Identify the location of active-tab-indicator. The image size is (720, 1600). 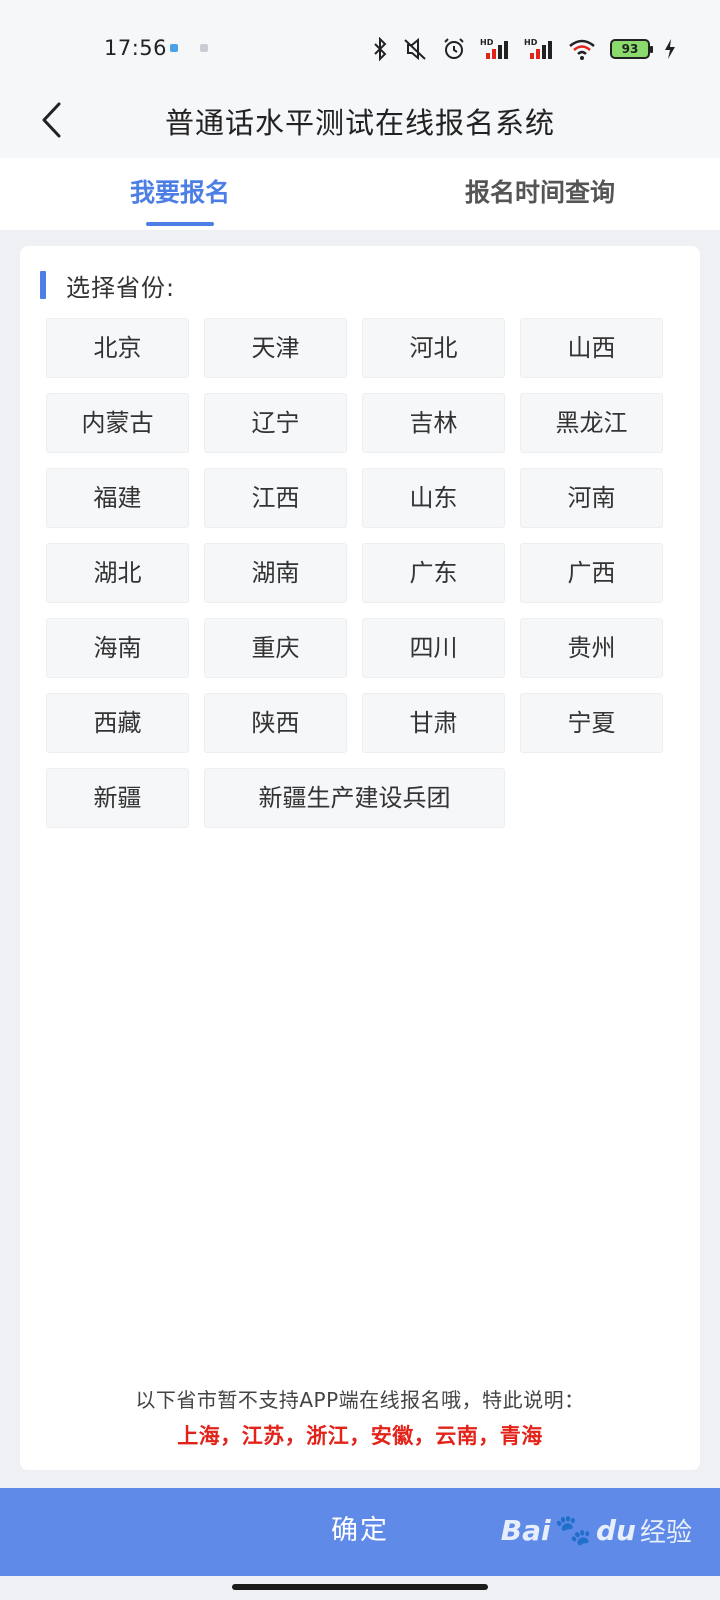
(180, 224).